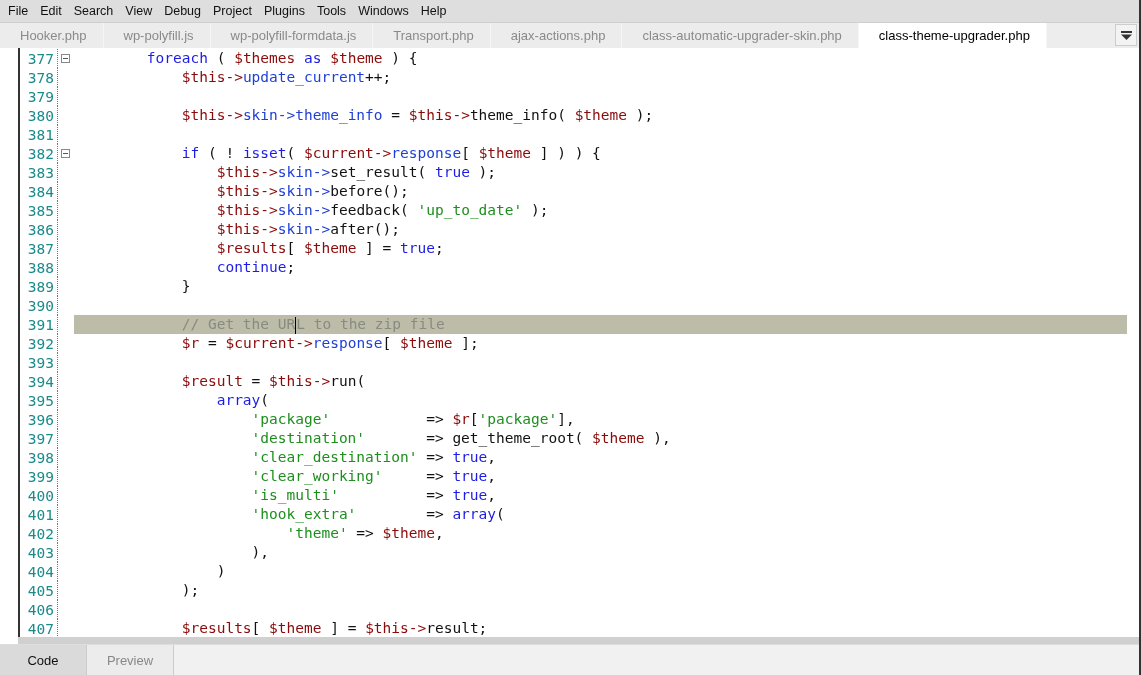 The image size is (1141, 675). What do you see at coordinates (413, 419) in the screenshot?
I see `code-line: 'package' => $r['package'],` at bounding box center [413, 419].